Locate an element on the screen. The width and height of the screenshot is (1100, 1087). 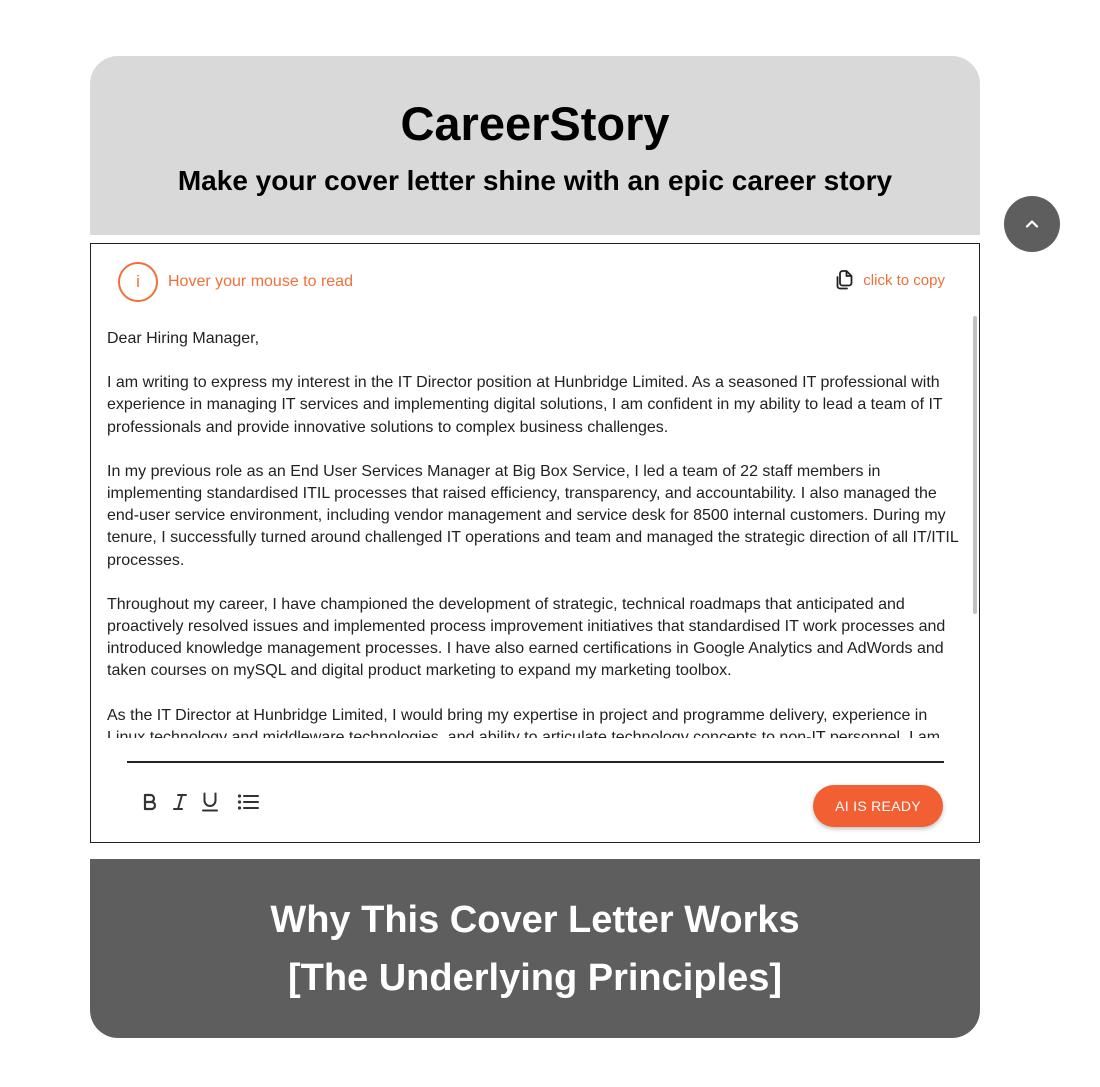
toolbar-divider is located at coordinates (535, 762).